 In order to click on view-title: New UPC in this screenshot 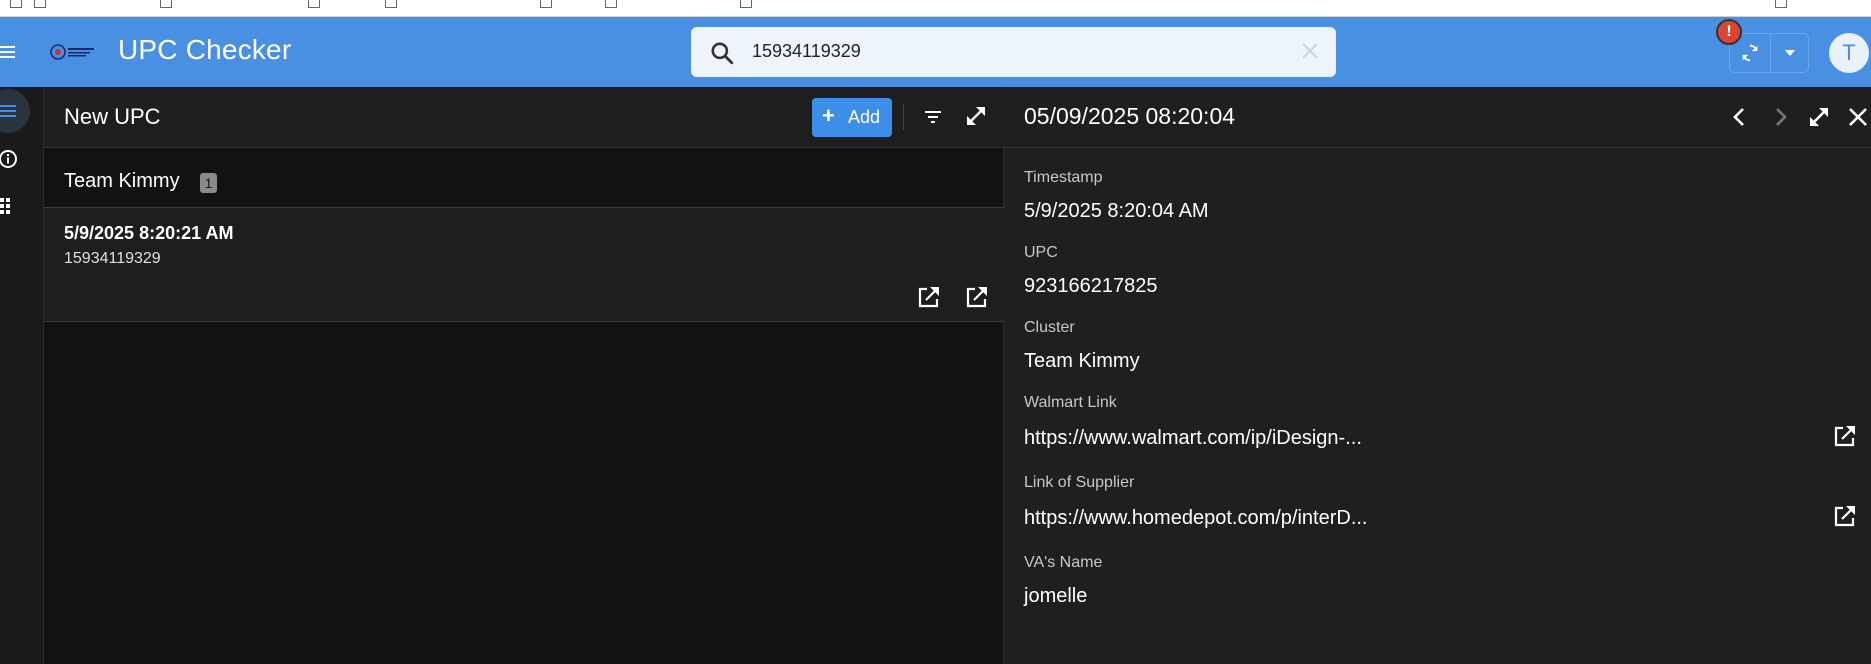, I will do `click(112, 117)`.